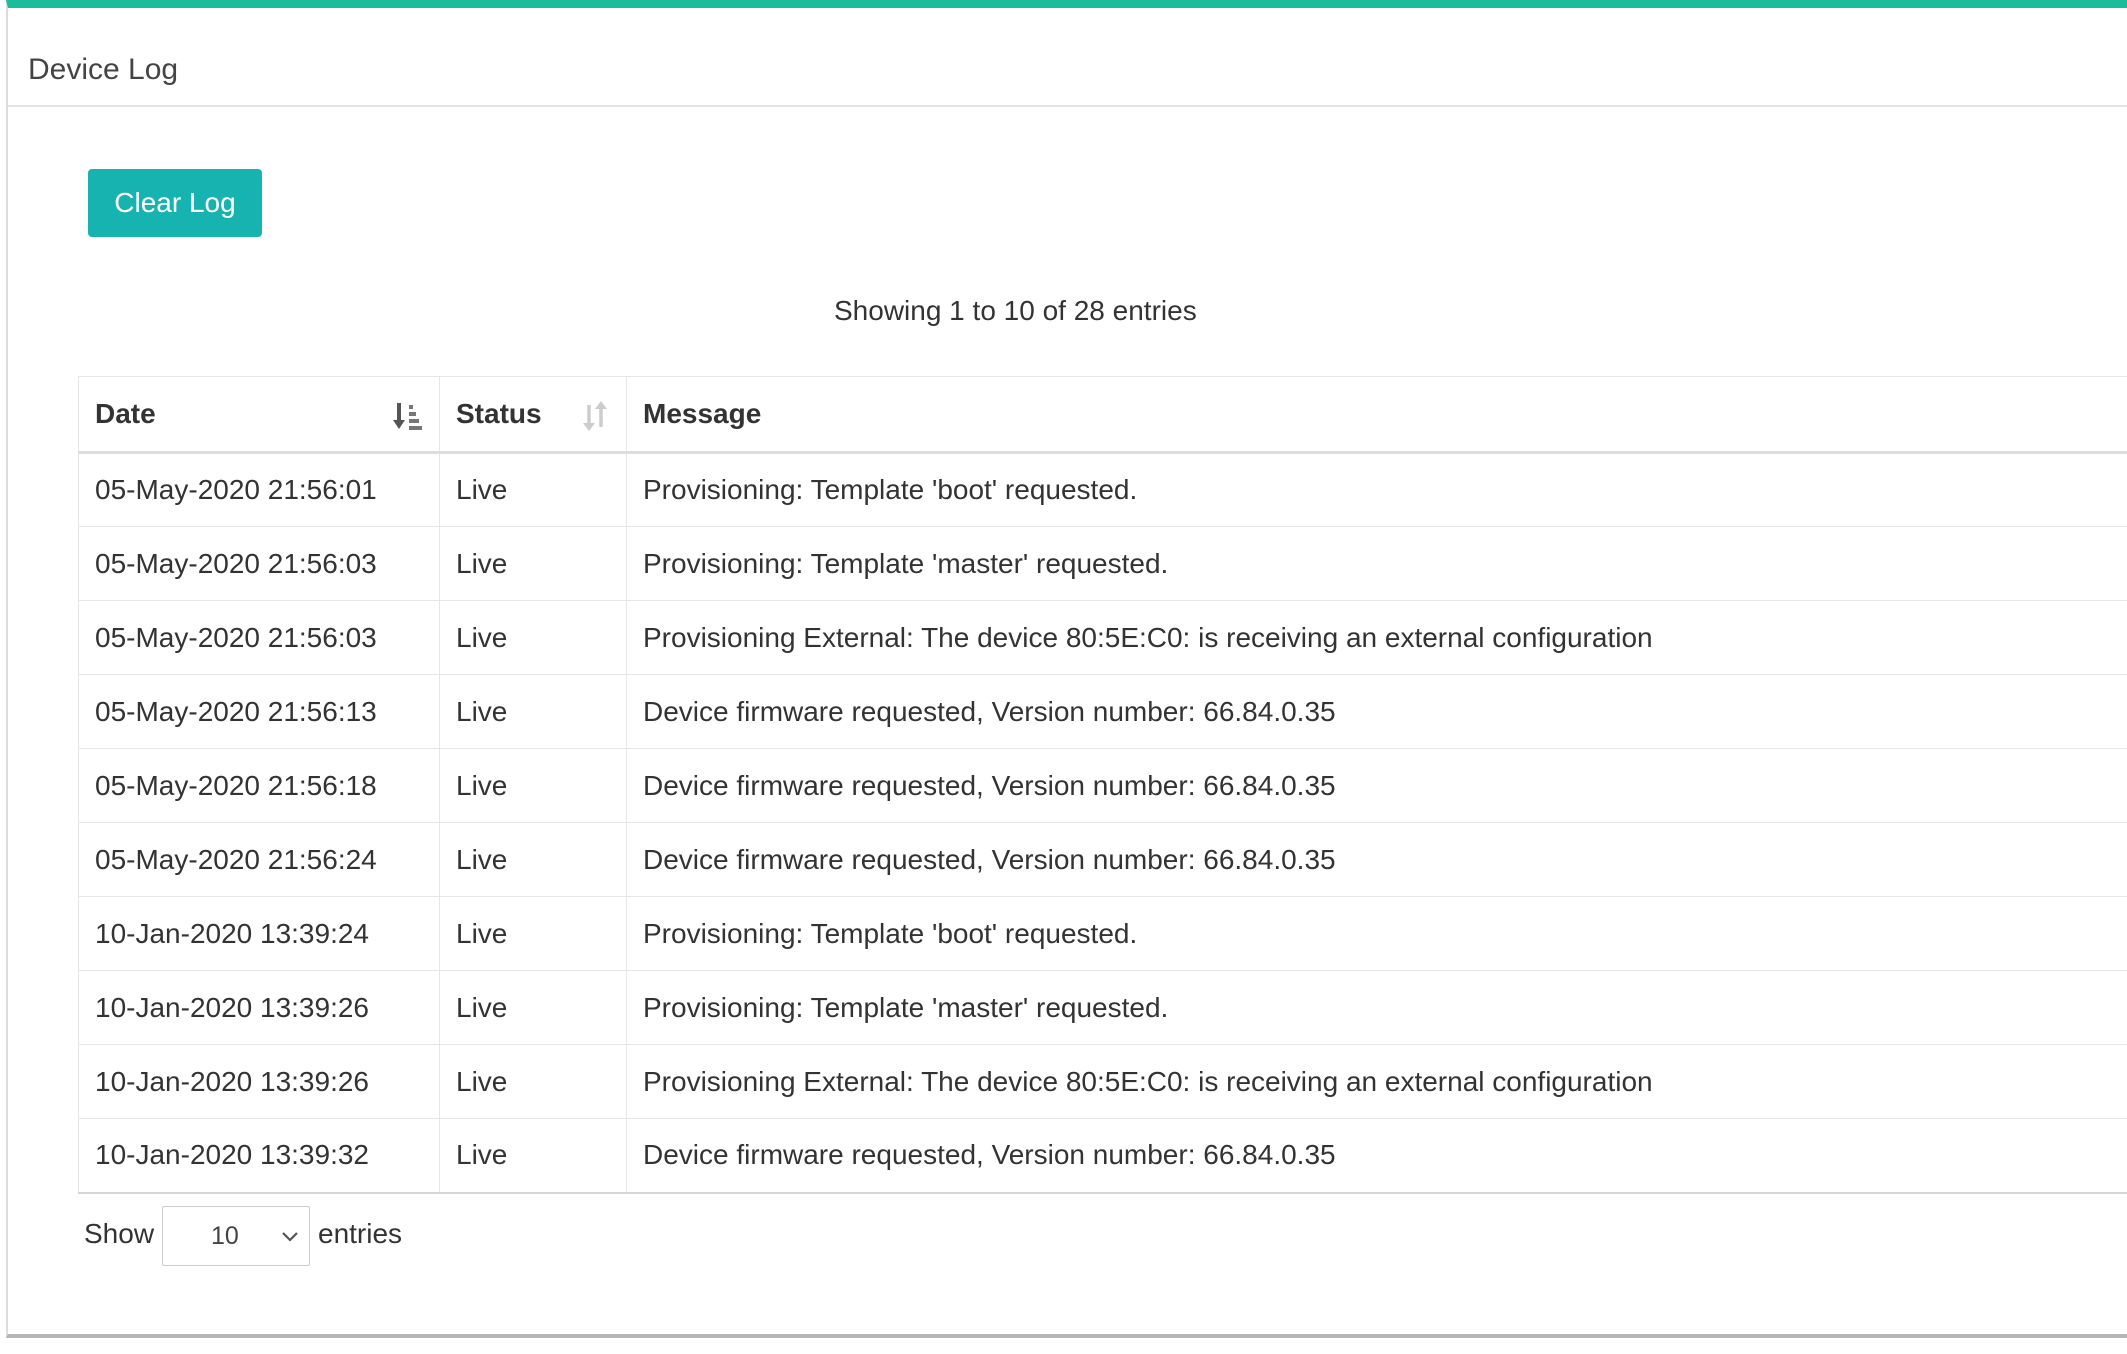  I want to click on cell-date: 05-May-2020 21:56:24, so click(259, 859).